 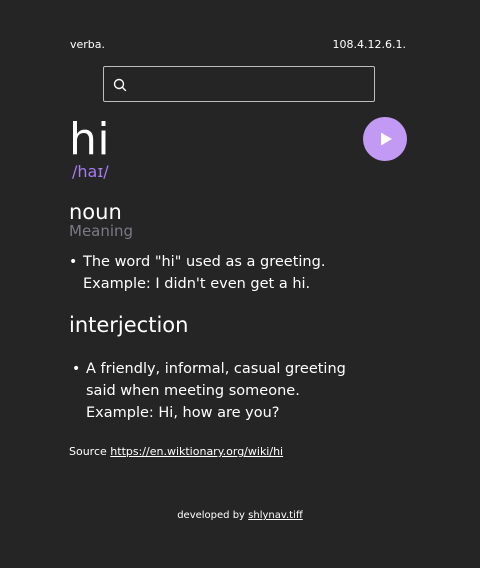 I want to click on phonetic-text: /haɪ/, so click(x=90, y=171).